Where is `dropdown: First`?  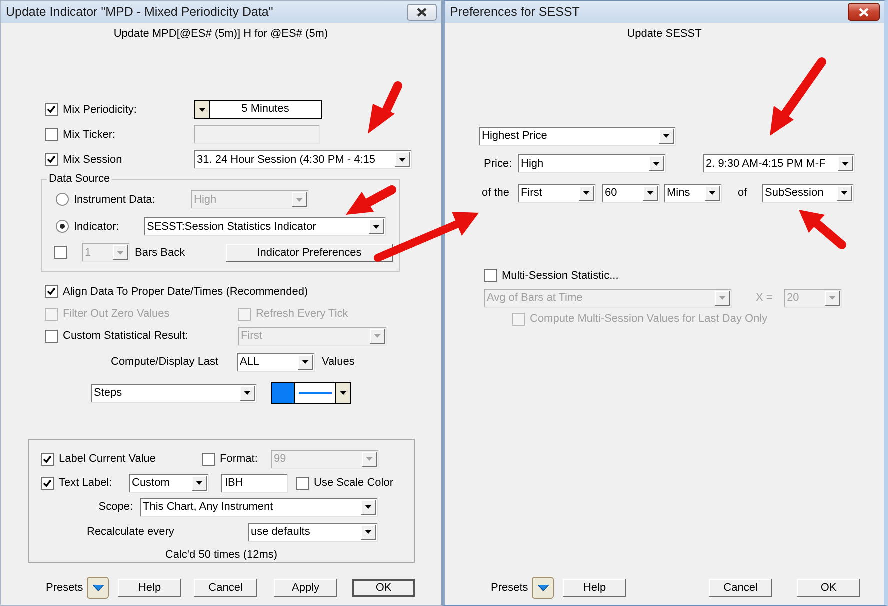 dropdown: First is located at coordinates (557, 193).